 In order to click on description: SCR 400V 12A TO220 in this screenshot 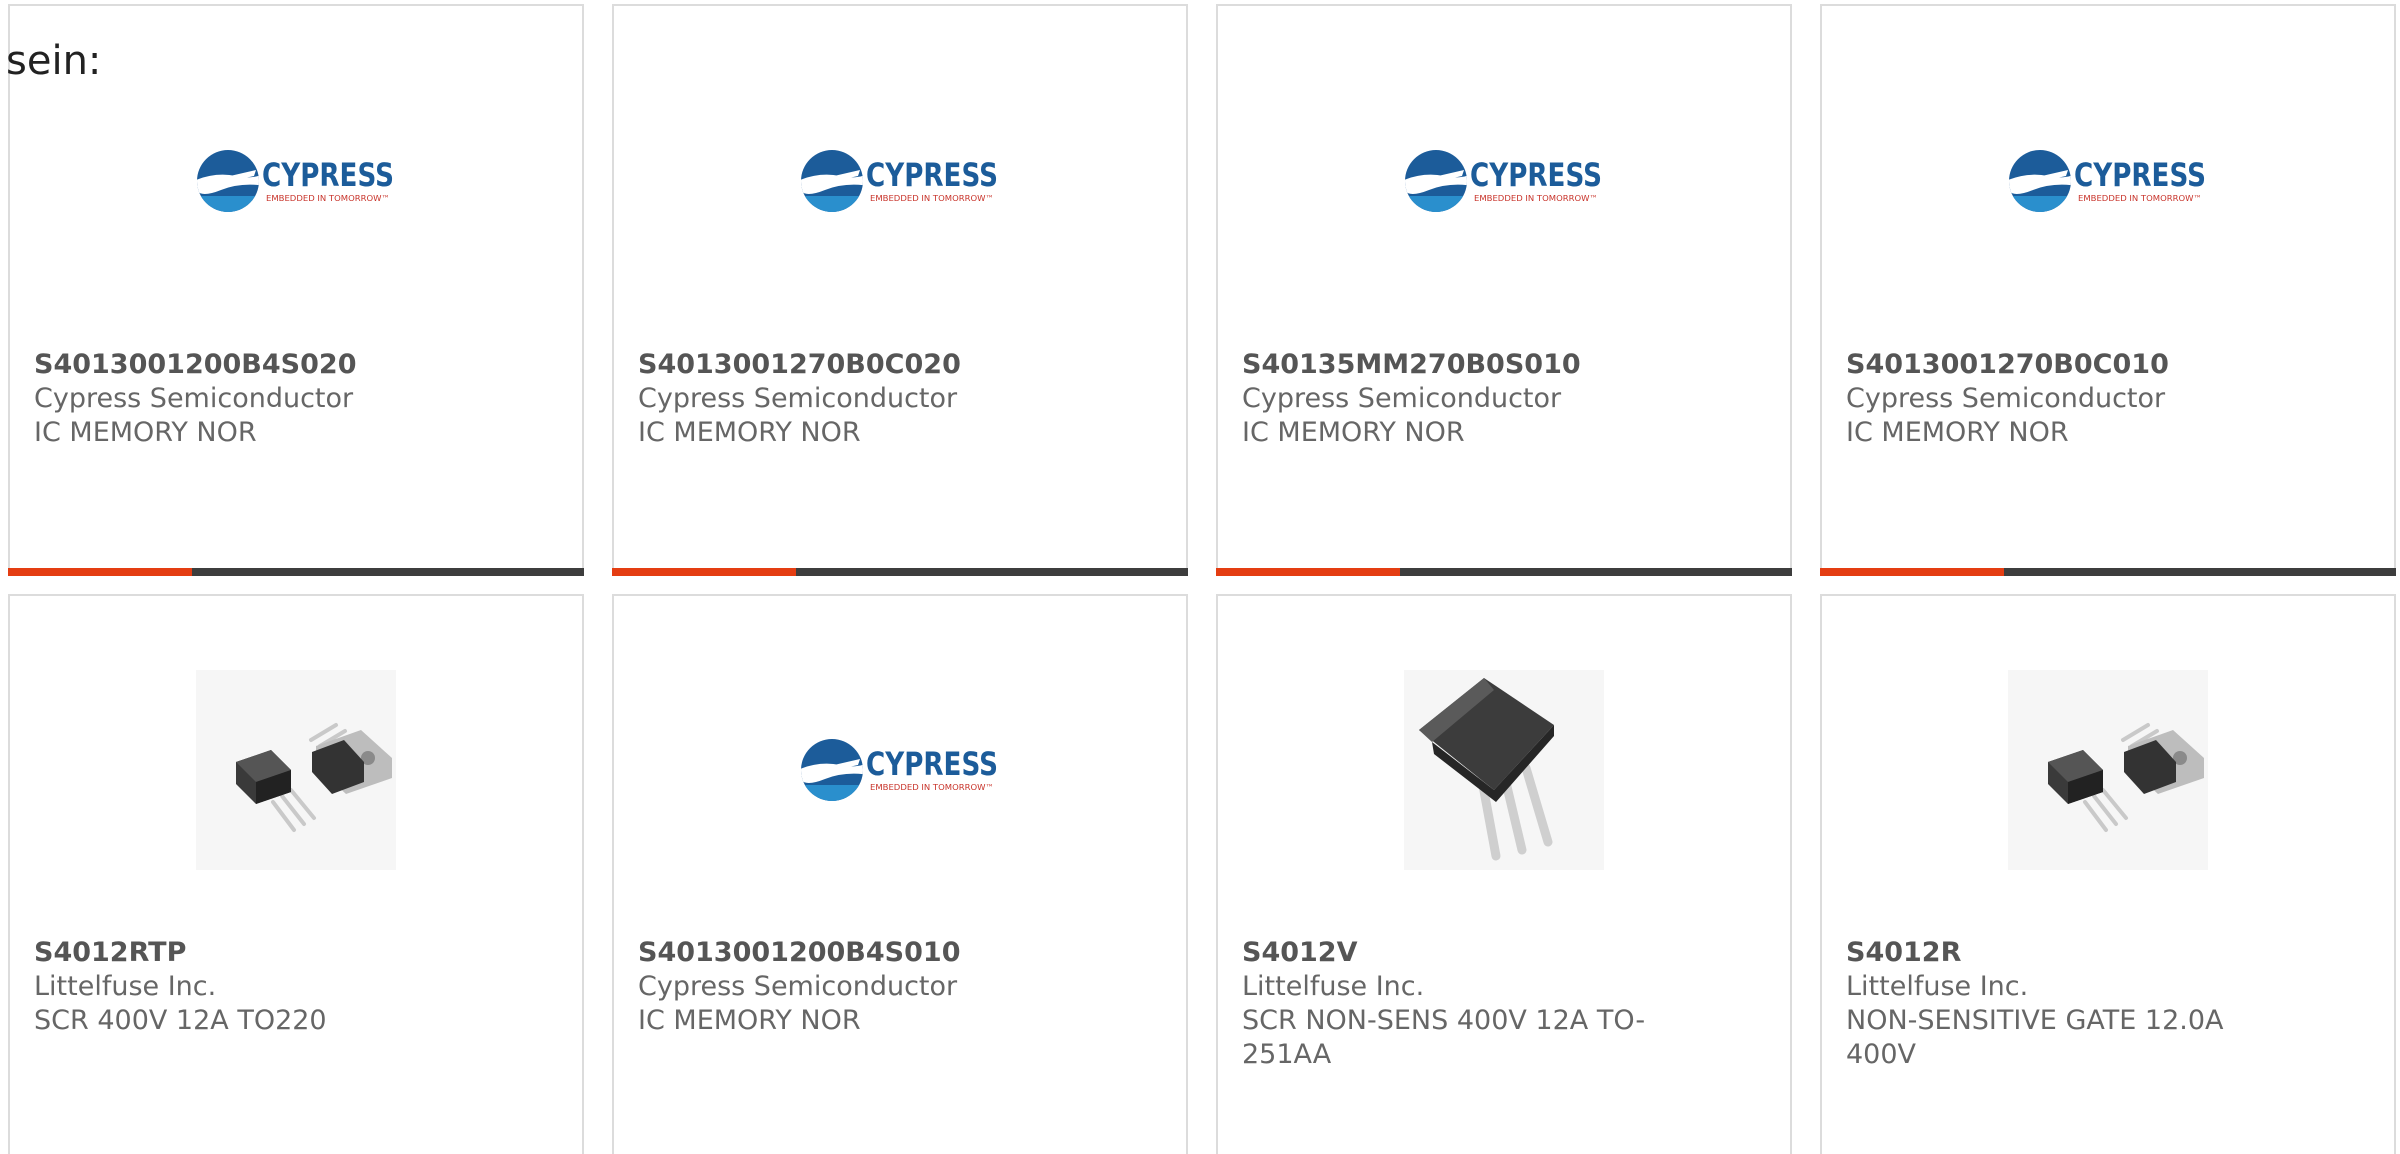, I will do `click(180, 1020)`.